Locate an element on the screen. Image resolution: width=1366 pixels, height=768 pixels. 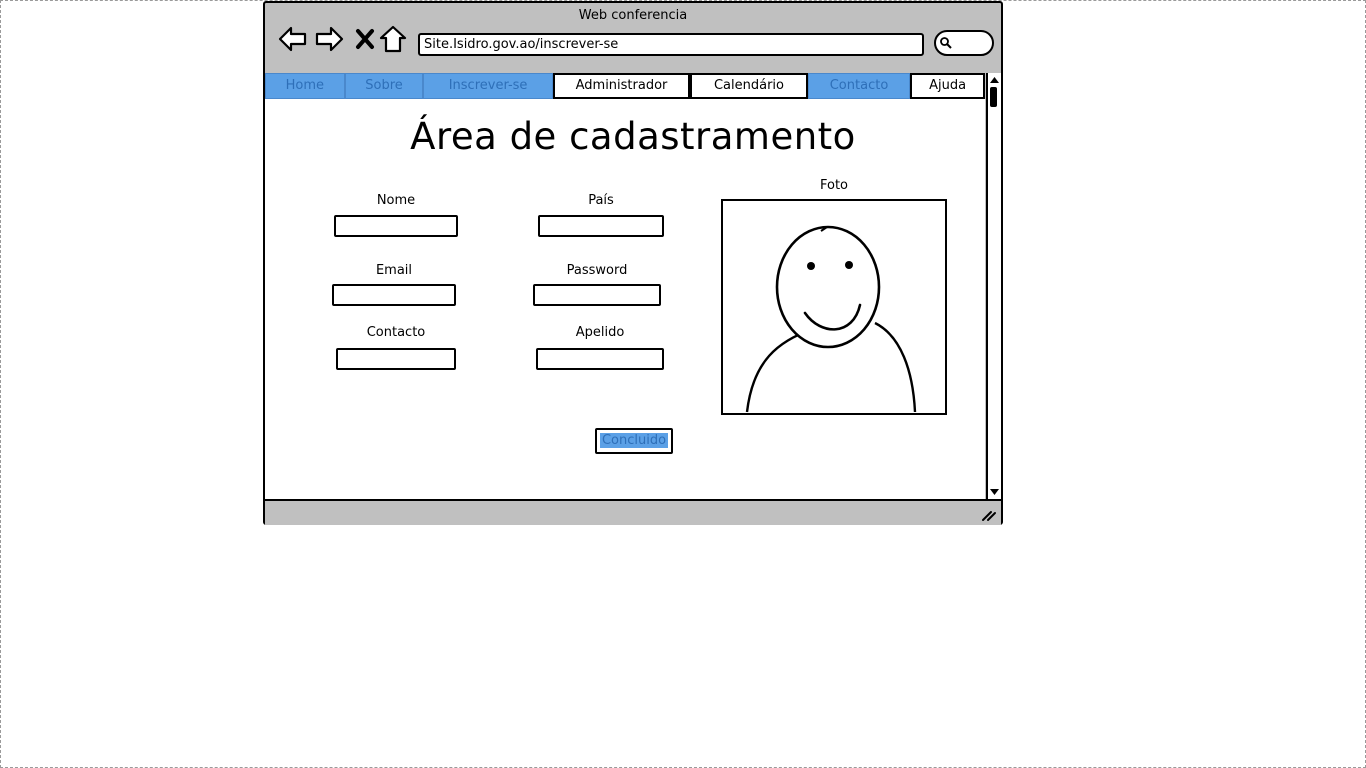
apelido-label: Apelido is located at coordinates (600, 332).